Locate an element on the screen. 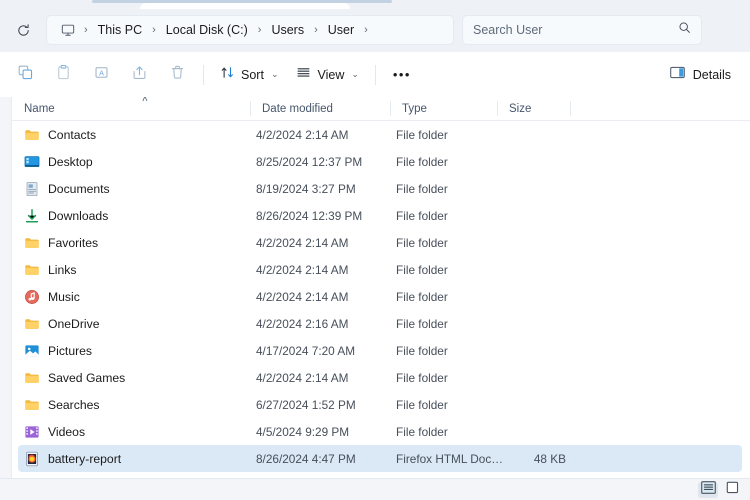 This screenshot has width=750, height=500. videos-icon is located at coordinates (32, 432).